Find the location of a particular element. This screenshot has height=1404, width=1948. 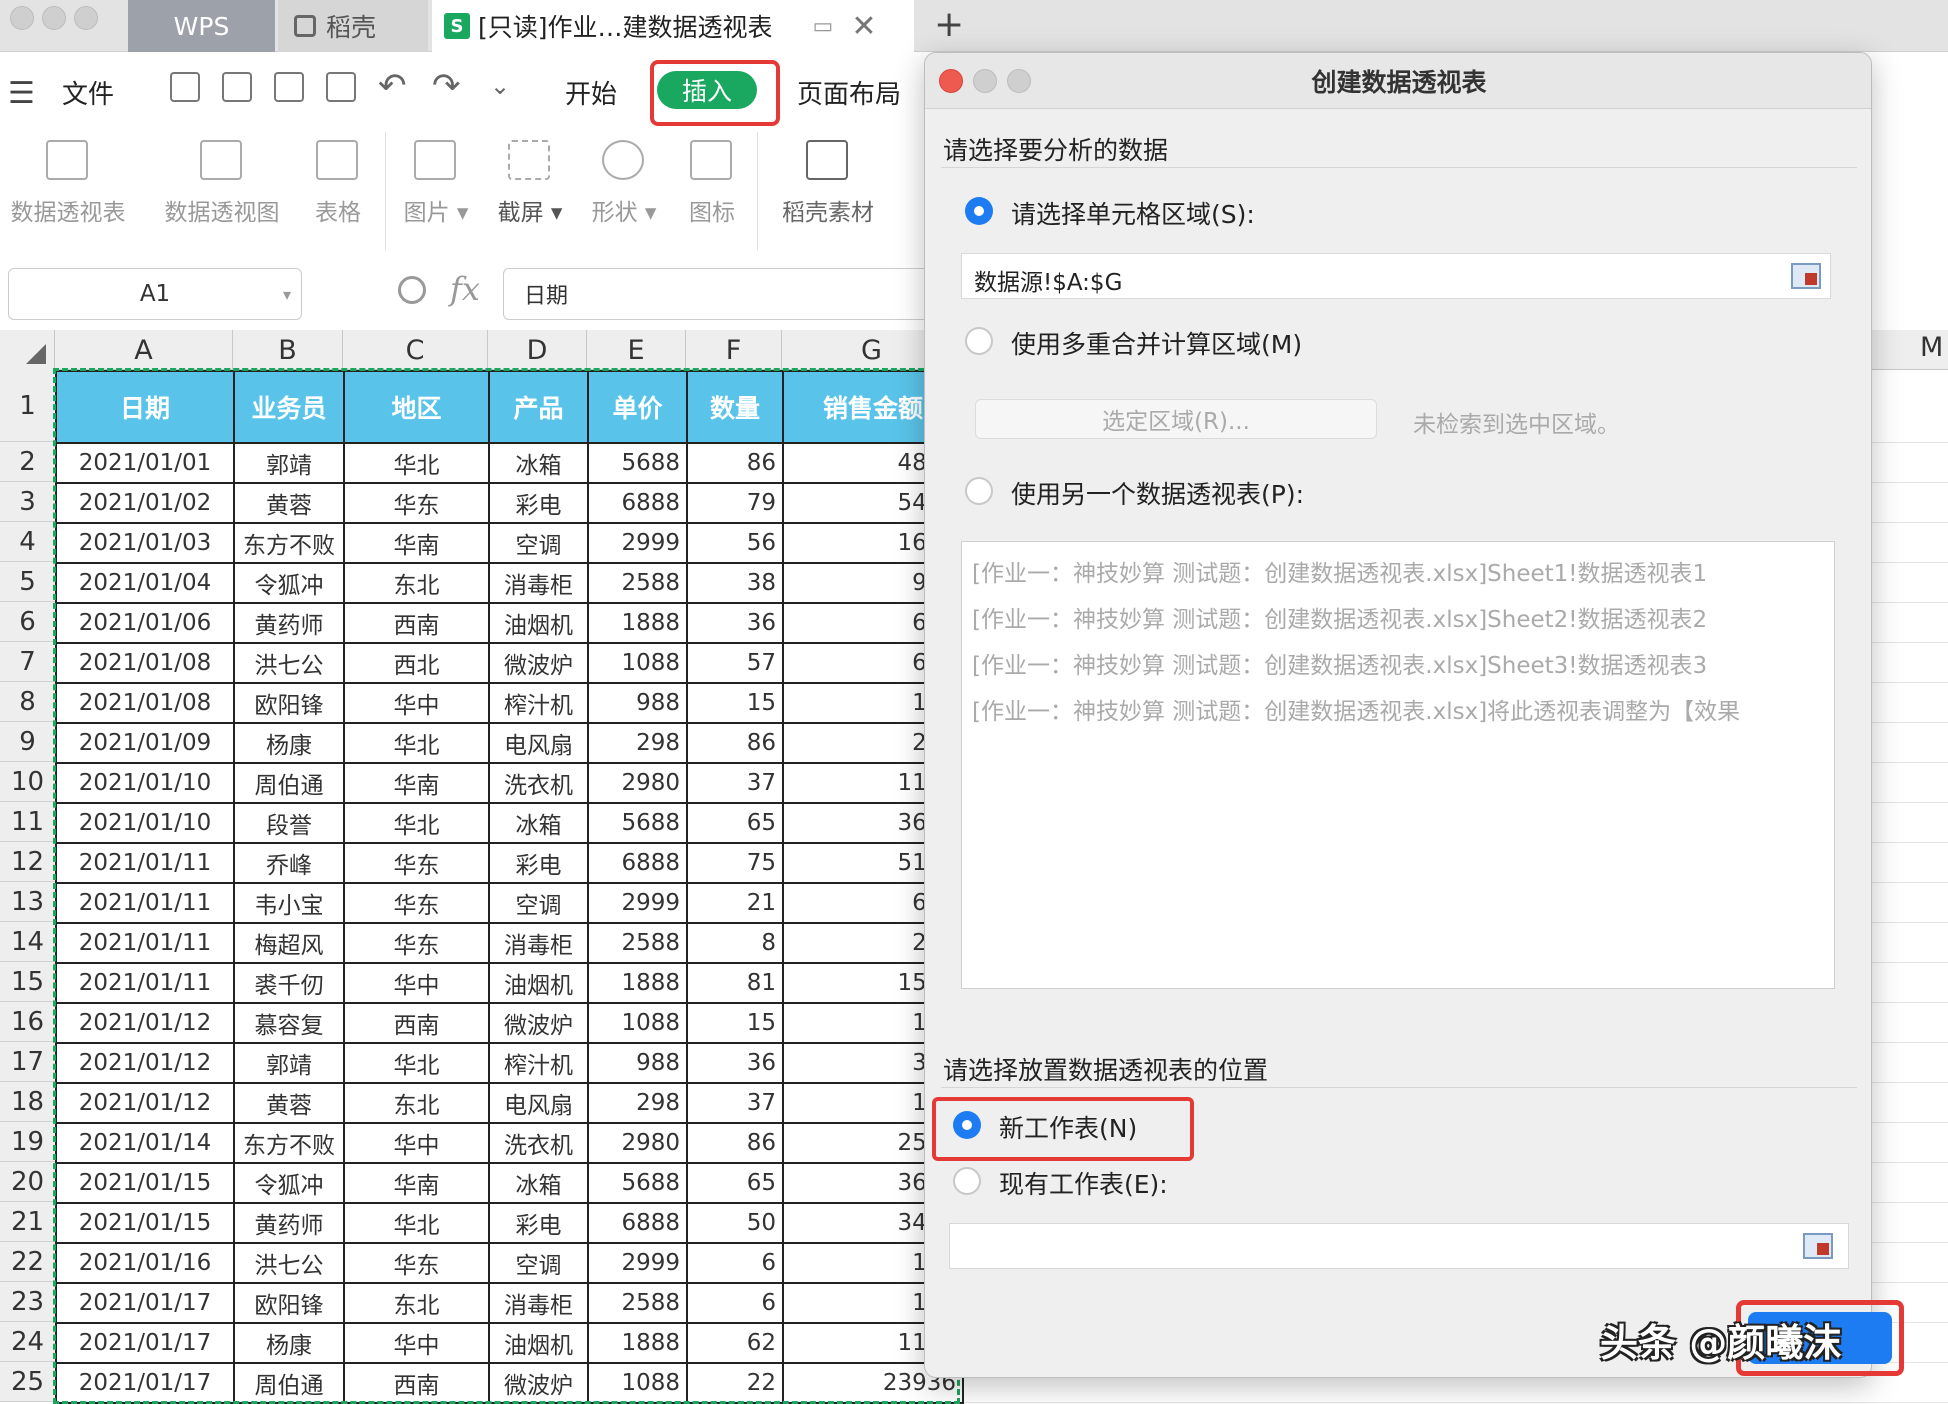

select-all-corner is located at coordinates (27, 350).